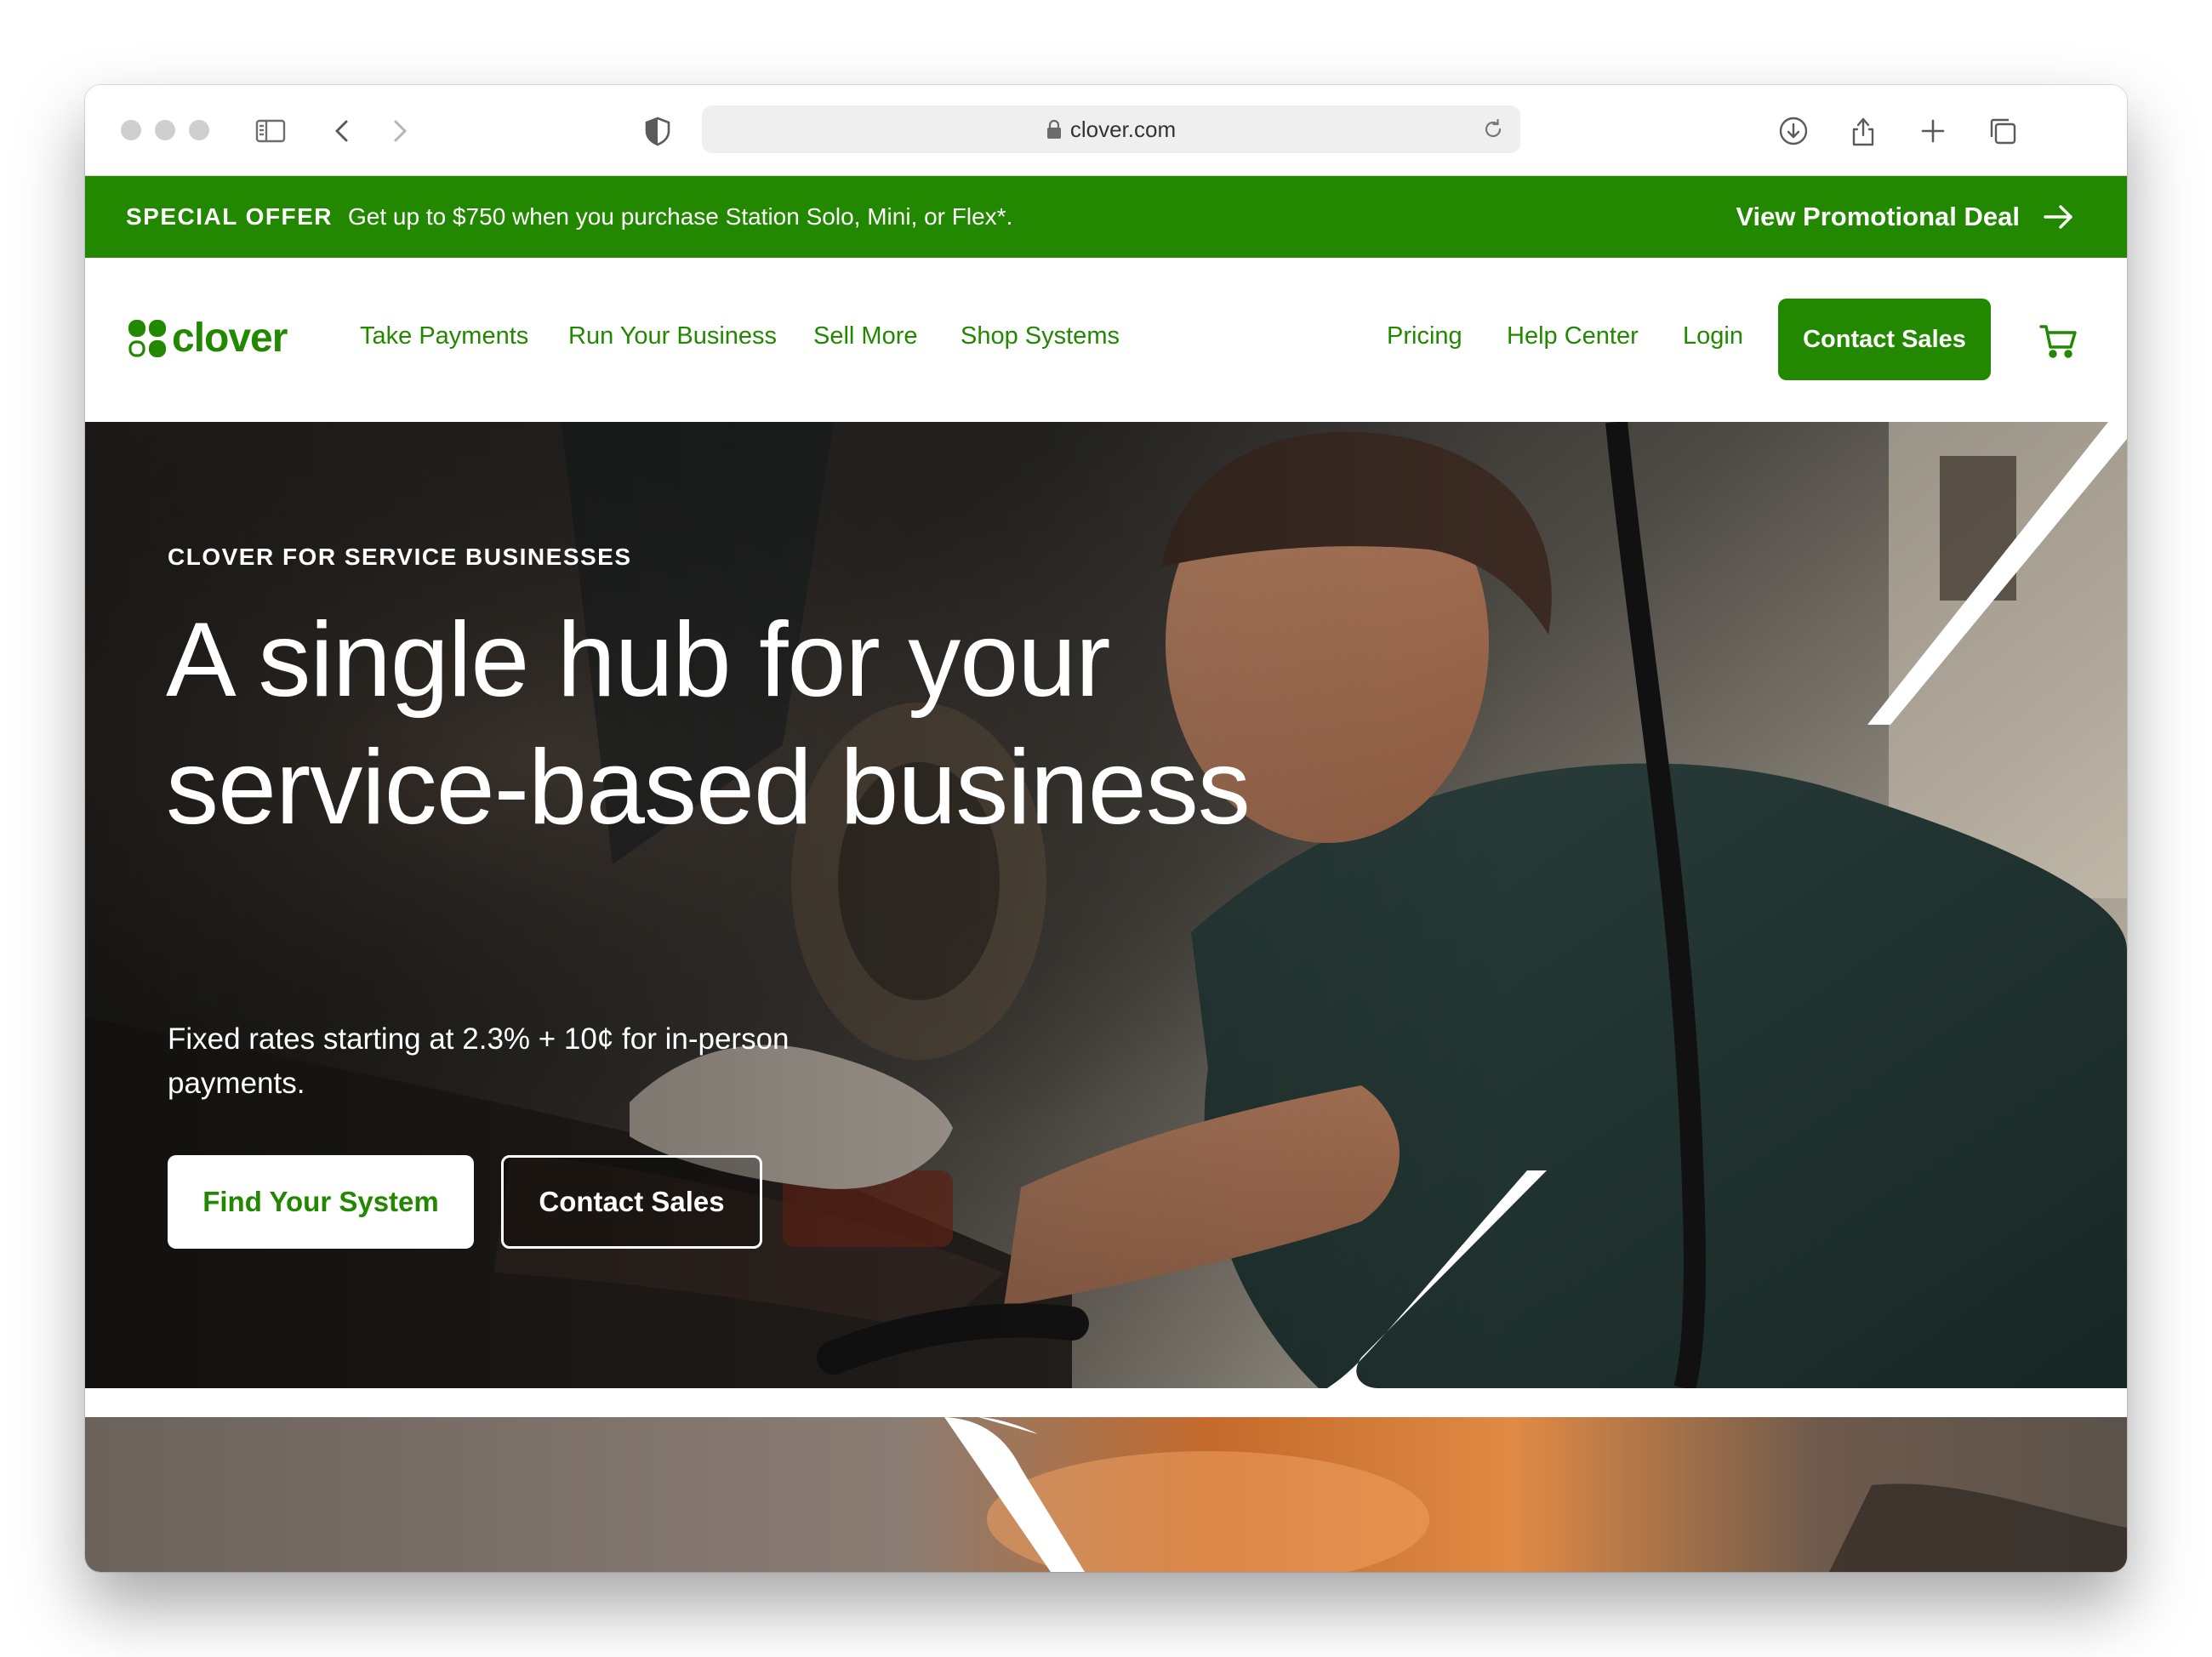 The image size is (2212, 1657). I want to click on hero-eyebrow: CLOVER FOR SERVICE BUSINESSES, so click(400, 557).